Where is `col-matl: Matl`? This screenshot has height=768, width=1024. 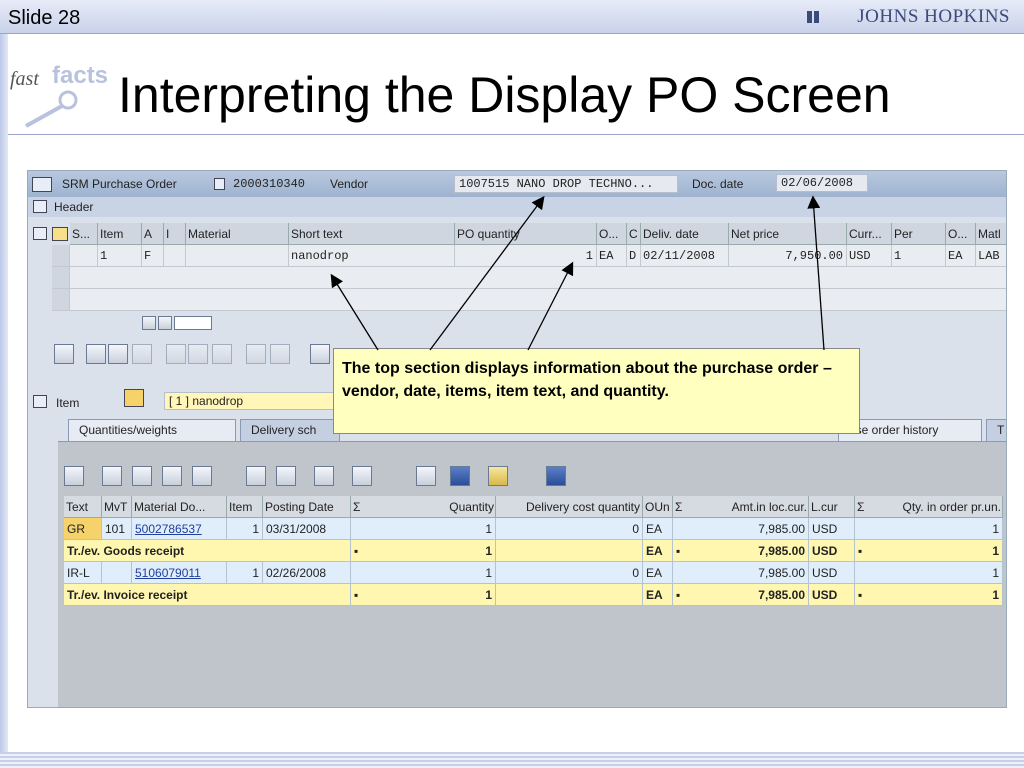
col-matl: Matl is located at coordinates (991, 234).